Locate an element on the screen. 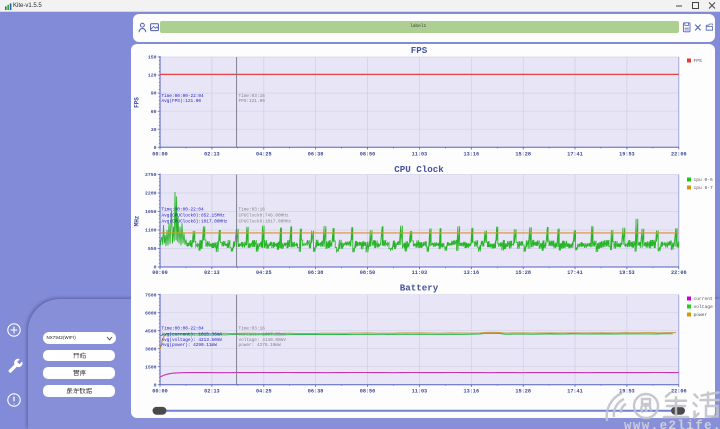  svg-text: Avg(current): 1015.36mA is located at coordinates (192, 334).